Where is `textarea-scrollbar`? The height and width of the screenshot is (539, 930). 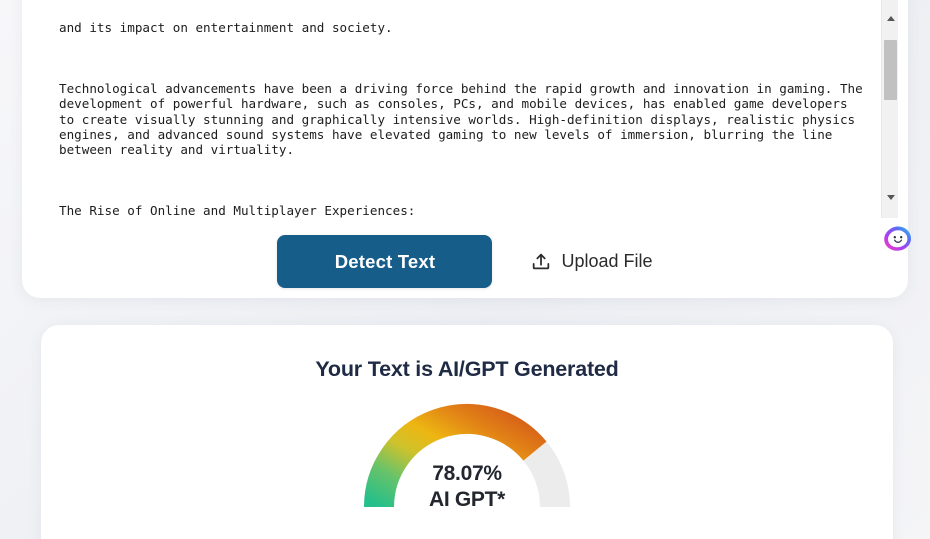
textarea-scrollbar is located at coordinates (889, 109).